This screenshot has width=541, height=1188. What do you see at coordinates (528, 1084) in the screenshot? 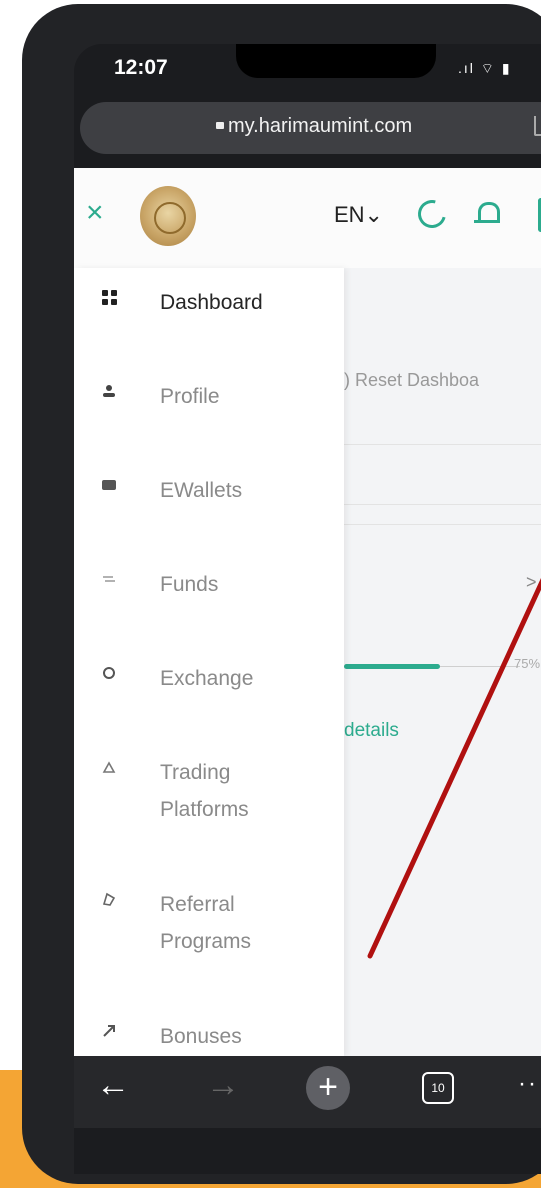
I see `more-menu-icon: ··` at bounding box center [528, 1084].